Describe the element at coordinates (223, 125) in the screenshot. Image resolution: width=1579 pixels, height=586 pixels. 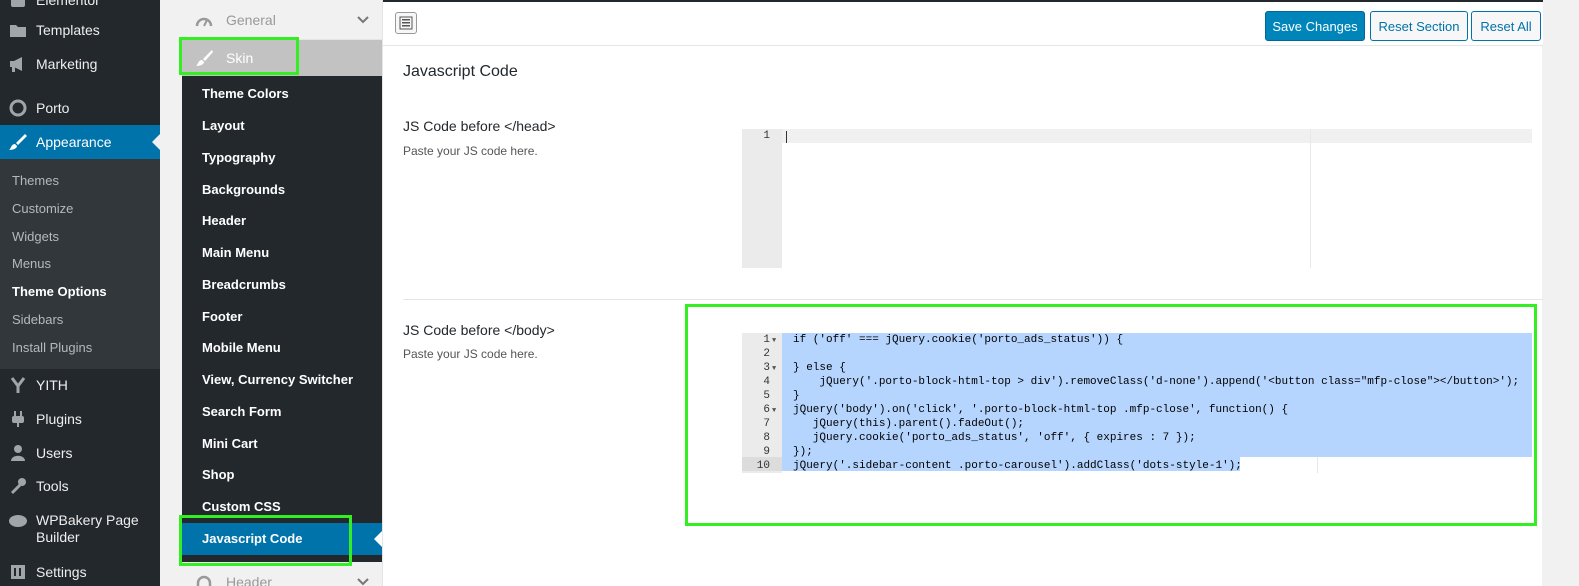
I see `nav-item-layout: Layout` at that location.